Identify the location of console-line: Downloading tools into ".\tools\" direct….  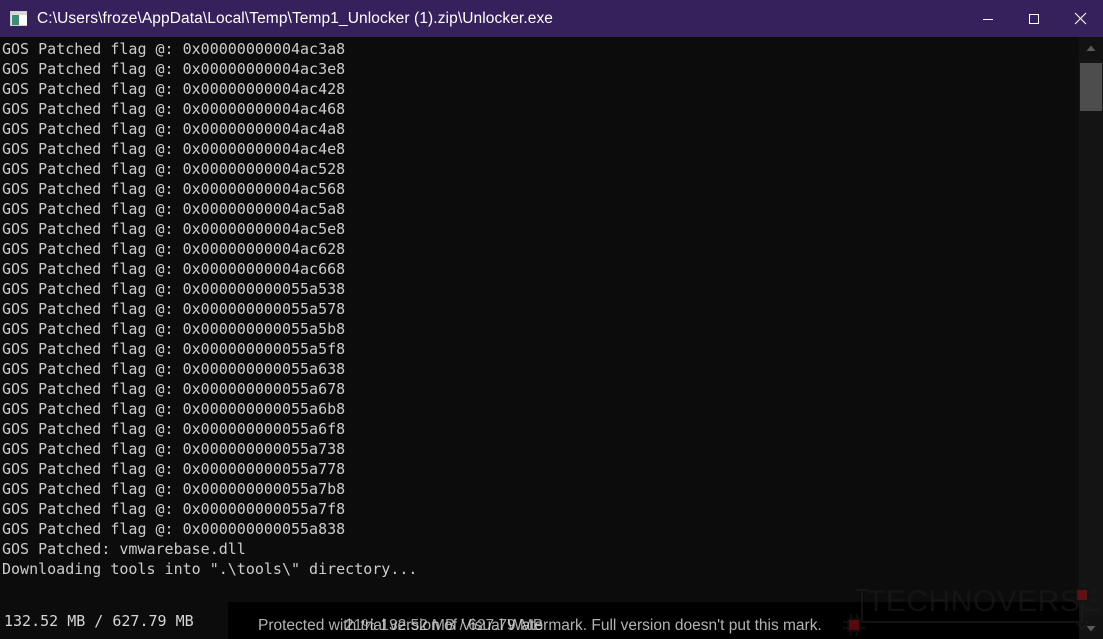
(210, 569).